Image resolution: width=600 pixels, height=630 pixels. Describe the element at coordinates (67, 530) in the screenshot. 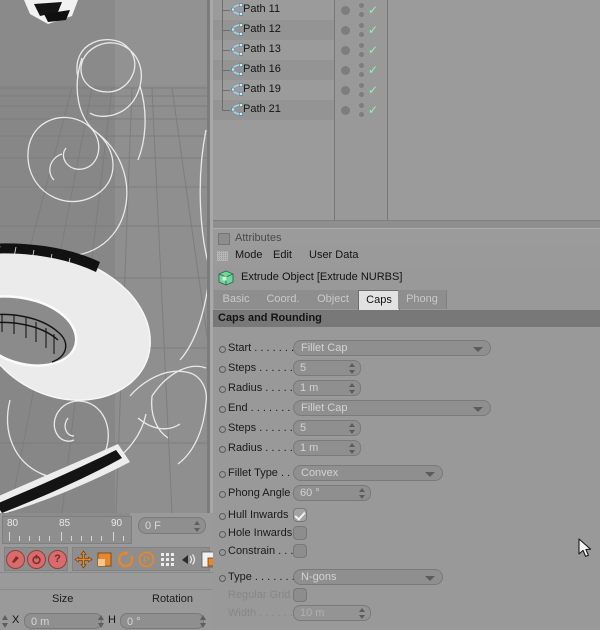

I see `timeline-ruler: 80 85 90` at that location.